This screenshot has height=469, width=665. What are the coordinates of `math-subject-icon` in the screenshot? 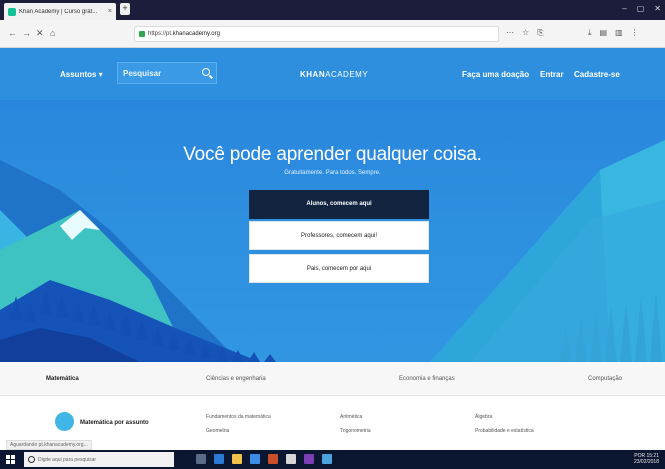 It's located at (64, 421).